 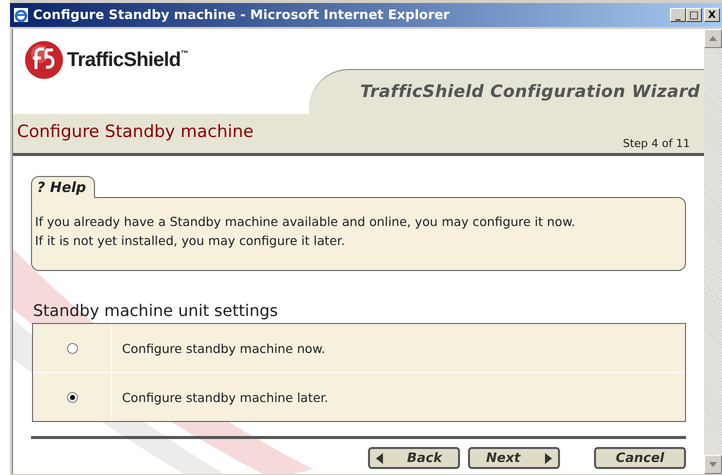 What do you see at coordinates (44, 60) in the screenshot?
I see `logo-icon` at bounding box center [44, 60].